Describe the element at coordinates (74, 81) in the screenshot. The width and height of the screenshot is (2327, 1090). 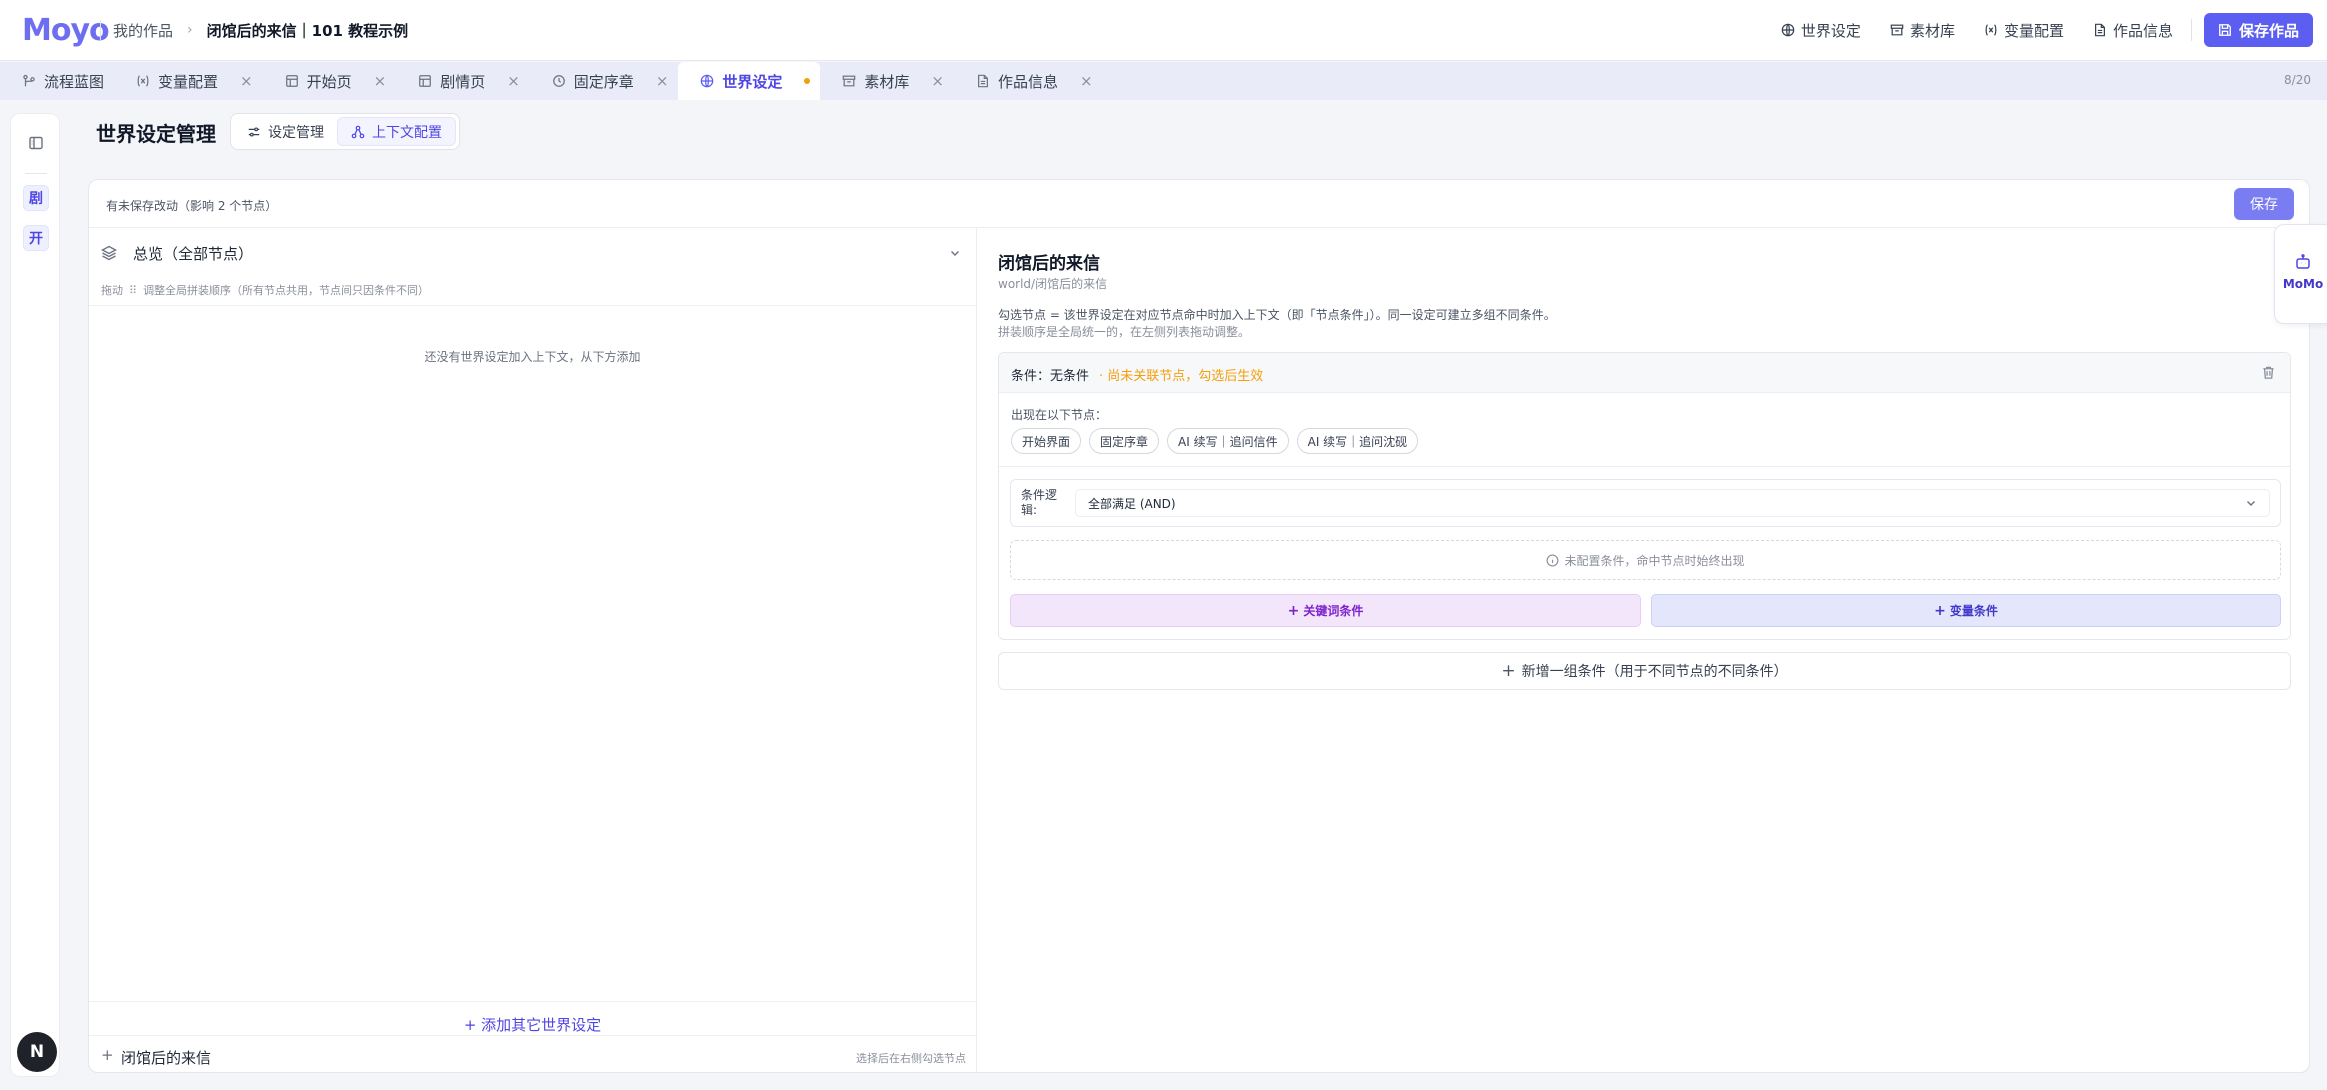
I see `tab-label: 流程蓝图` at that location.